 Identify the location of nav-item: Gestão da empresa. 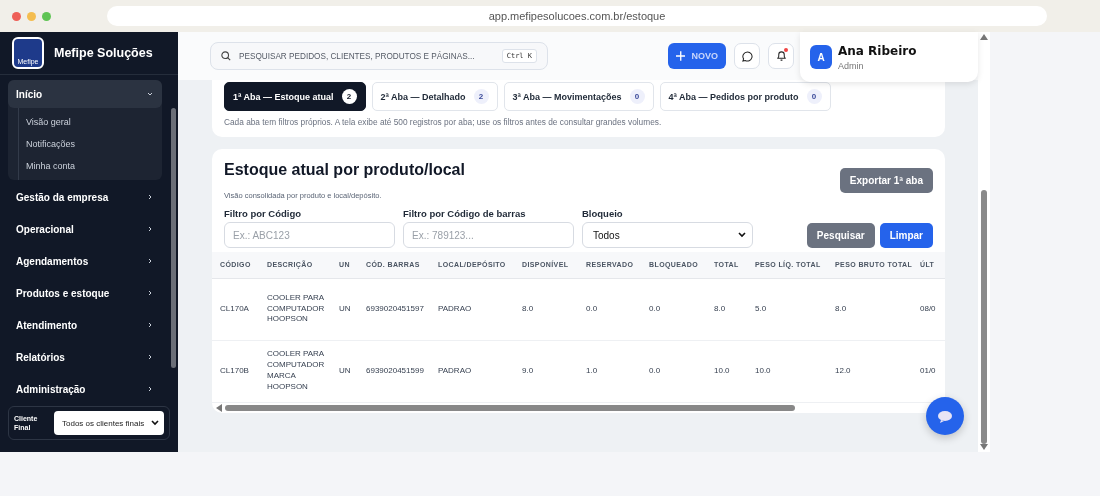
(85, 197).